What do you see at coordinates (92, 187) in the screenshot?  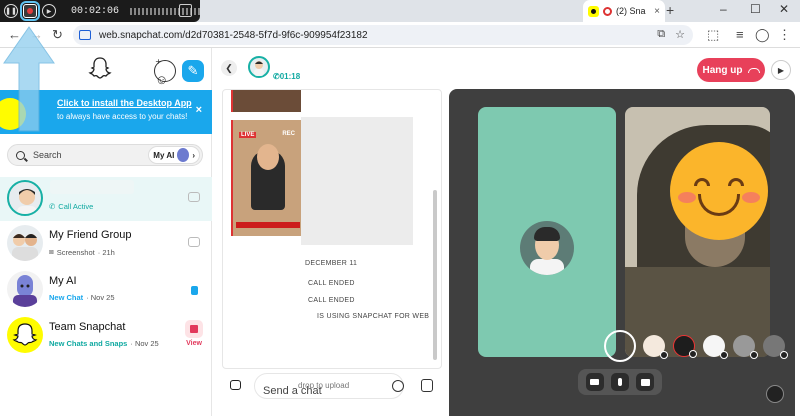 I see `chat-name-redacted` at bounding box center [92, 187].